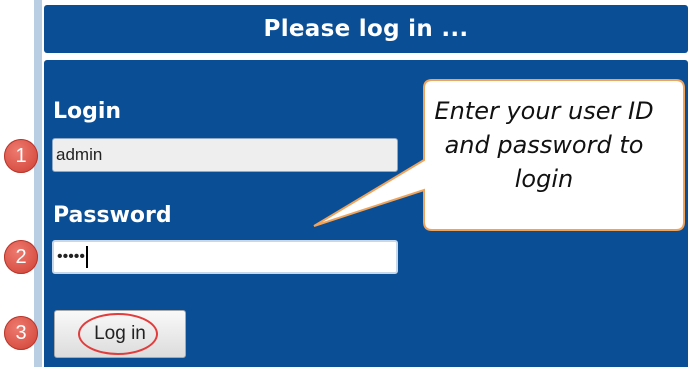  I want to click on callout-text: Enter your user ID and password to login, so click(544, 145).